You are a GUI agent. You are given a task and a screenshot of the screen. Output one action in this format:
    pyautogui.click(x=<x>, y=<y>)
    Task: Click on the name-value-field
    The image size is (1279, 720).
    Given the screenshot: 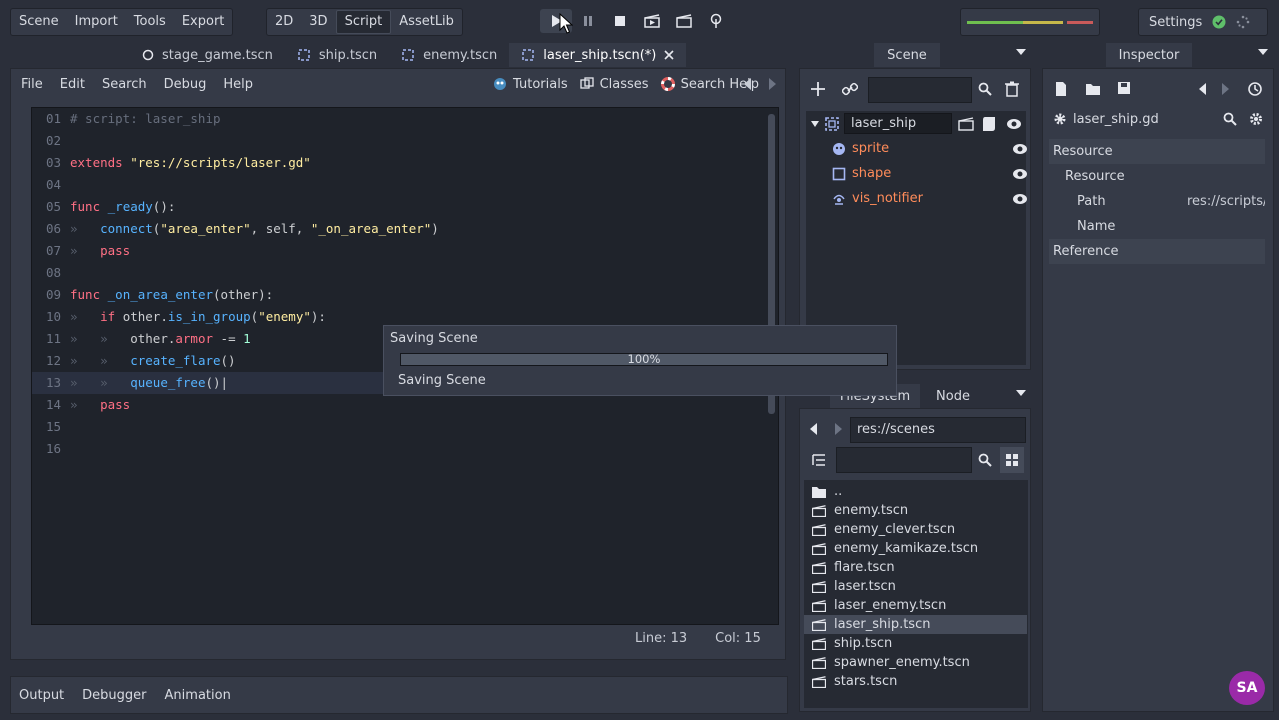 What is the action you would take?
    pyautogui.click(x=1226, y=227)
    